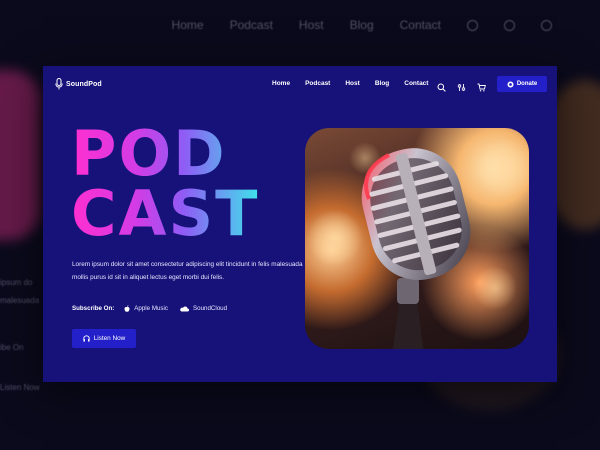 Image resolution: width=600 pixels, height=450 pixels. What do you see at coordinates (59, 84) in the screenshot?
I see `microphone-icon` at bounding box center [59, 84].